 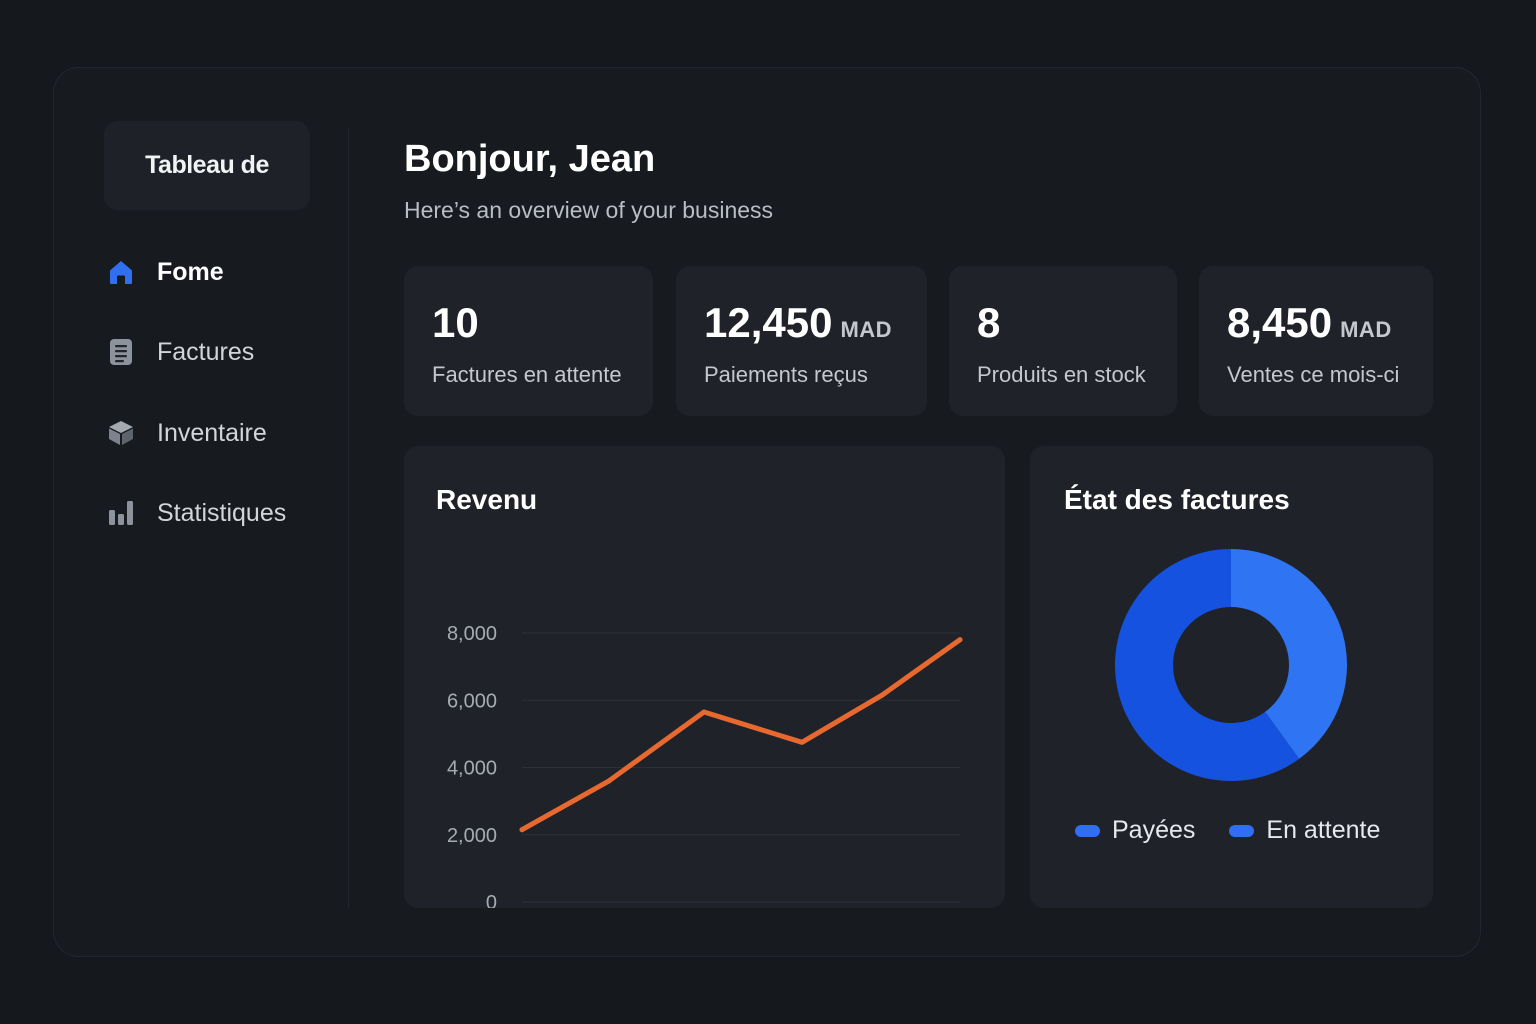 I want to click on sidebar-item-label: Factures, so click(x=206, y=351).